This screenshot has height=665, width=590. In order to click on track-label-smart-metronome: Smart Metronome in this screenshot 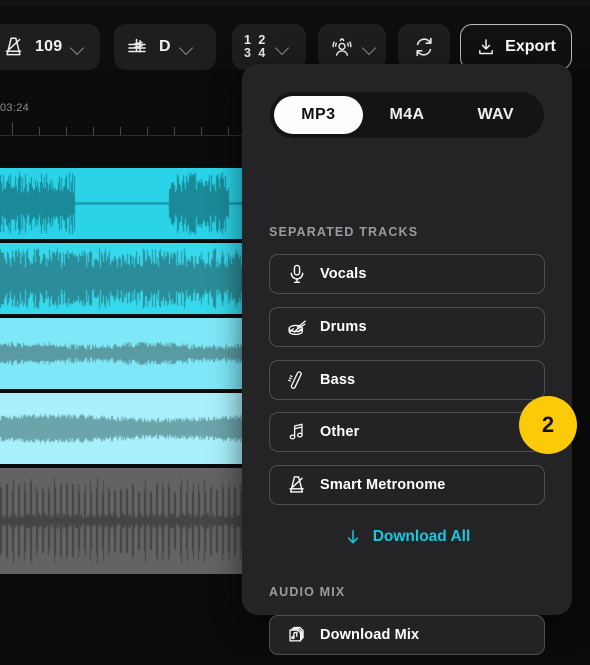, I will do `click(383, 485)`.